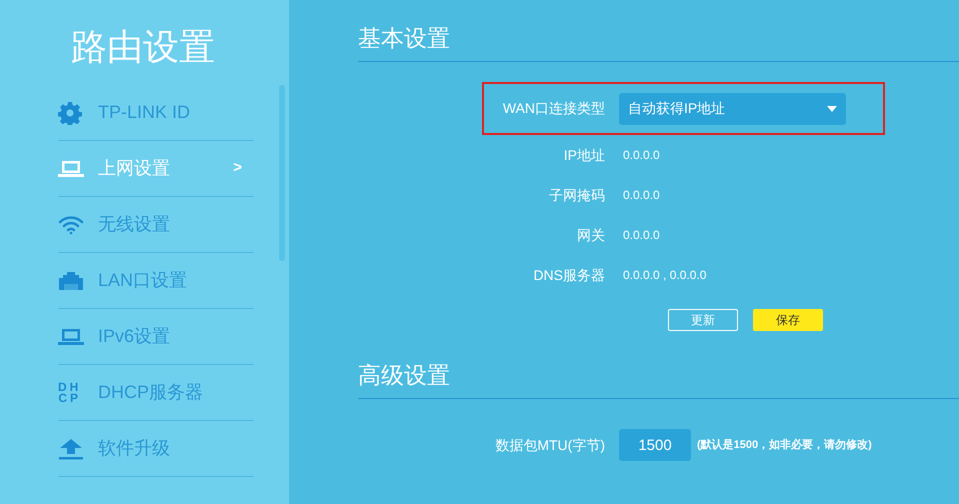  I want to click on chevron: >, so click(238, 168).